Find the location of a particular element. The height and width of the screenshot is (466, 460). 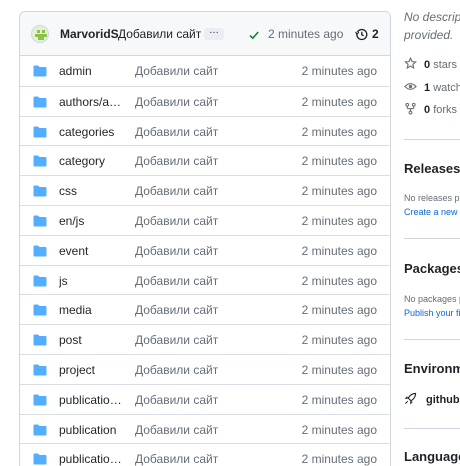

star-icon is located at coordinates (411, 63).